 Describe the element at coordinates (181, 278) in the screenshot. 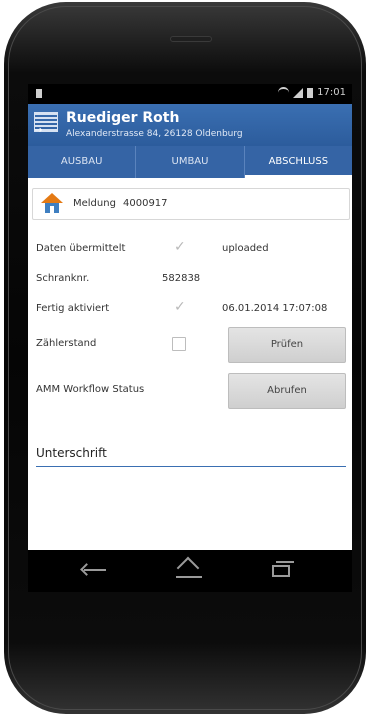

I see `schrank-value: 582838` at that location.